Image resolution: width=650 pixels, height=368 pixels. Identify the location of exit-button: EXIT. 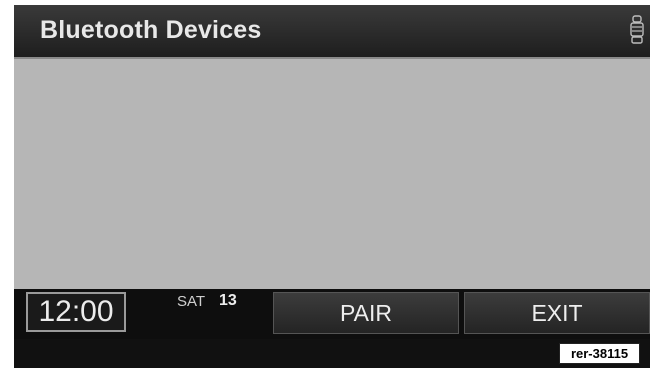
(557, 313).